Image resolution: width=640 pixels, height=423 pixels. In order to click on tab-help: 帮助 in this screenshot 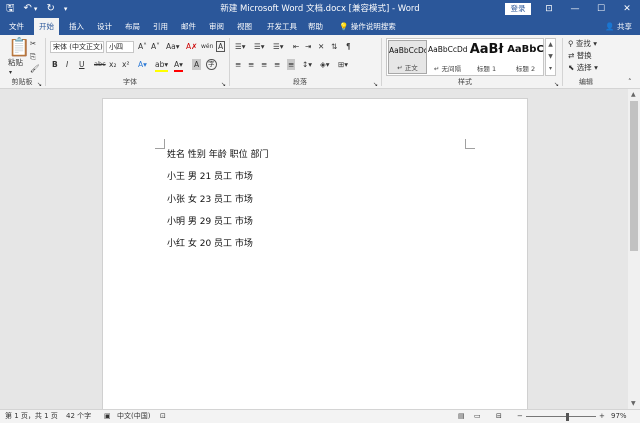, I will do `click(315, 26)`.